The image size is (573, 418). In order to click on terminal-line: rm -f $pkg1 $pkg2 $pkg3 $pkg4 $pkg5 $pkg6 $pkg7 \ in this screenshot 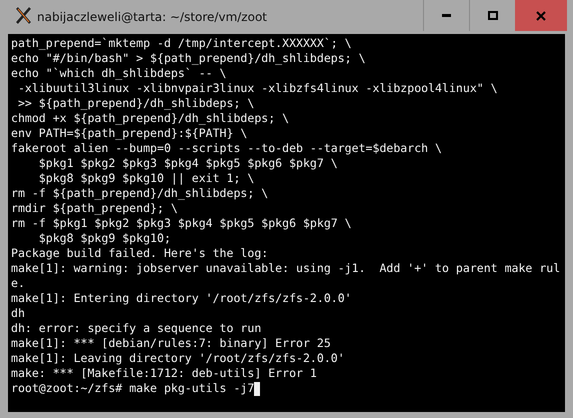, I will do `click(182, 223)`.